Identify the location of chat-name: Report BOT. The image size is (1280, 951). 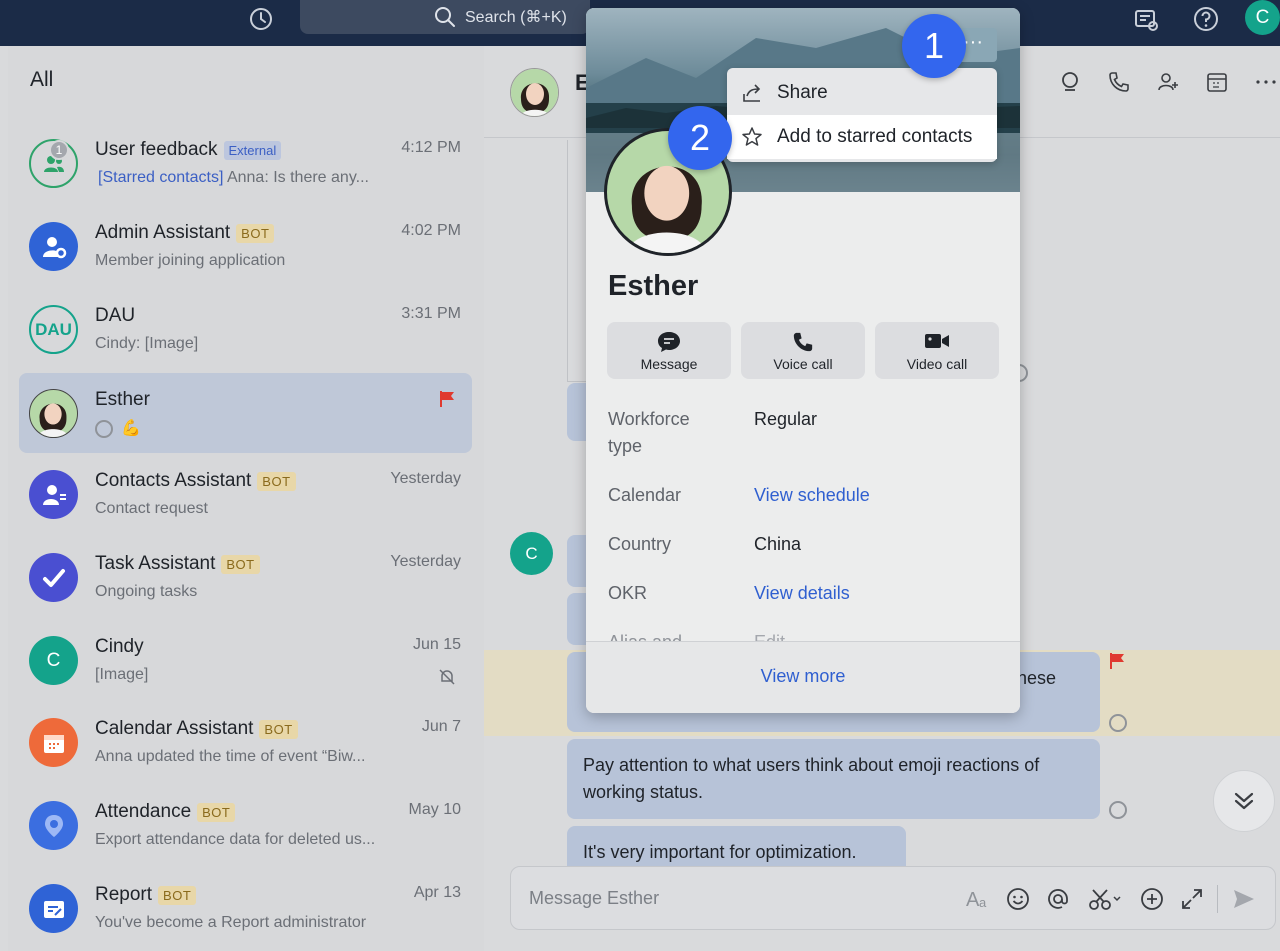
(146, 895).